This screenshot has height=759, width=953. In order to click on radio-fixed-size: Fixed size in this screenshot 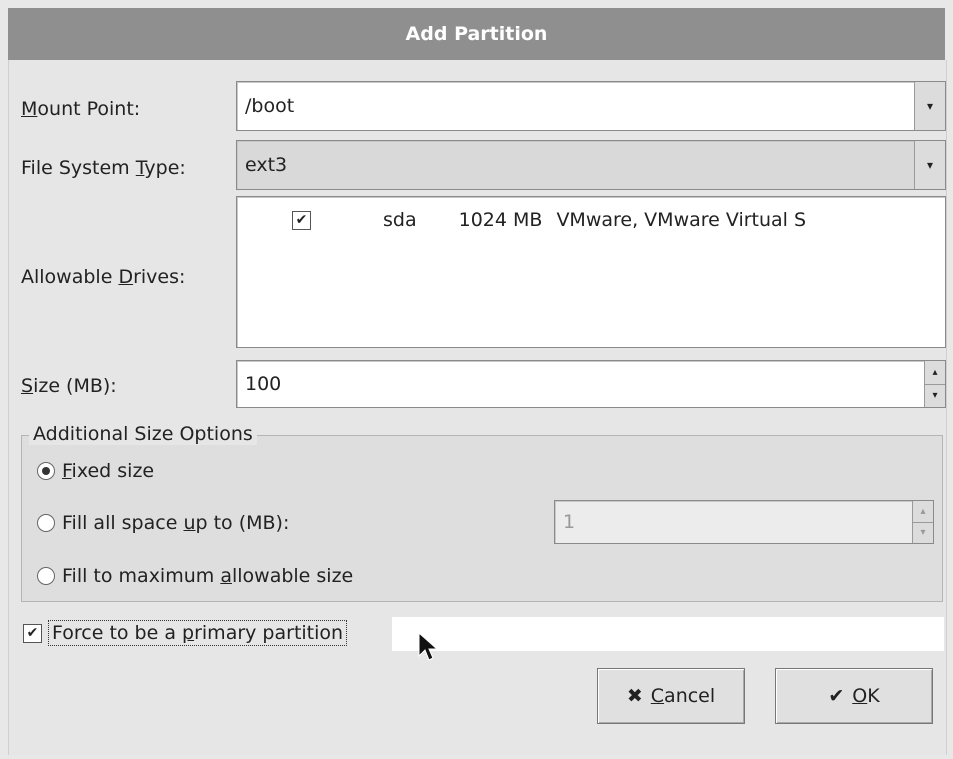, I will do `click(95, 471)`.